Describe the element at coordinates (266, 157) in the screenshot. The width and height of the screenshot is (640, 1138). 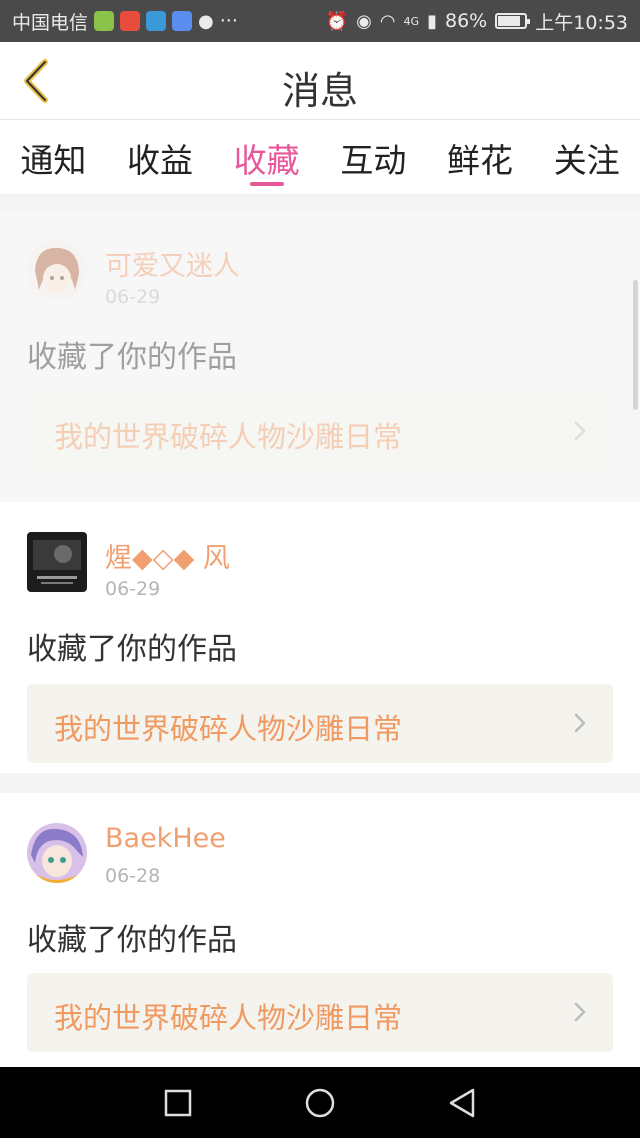
I see `tab-favorites: 收藏` at that location.